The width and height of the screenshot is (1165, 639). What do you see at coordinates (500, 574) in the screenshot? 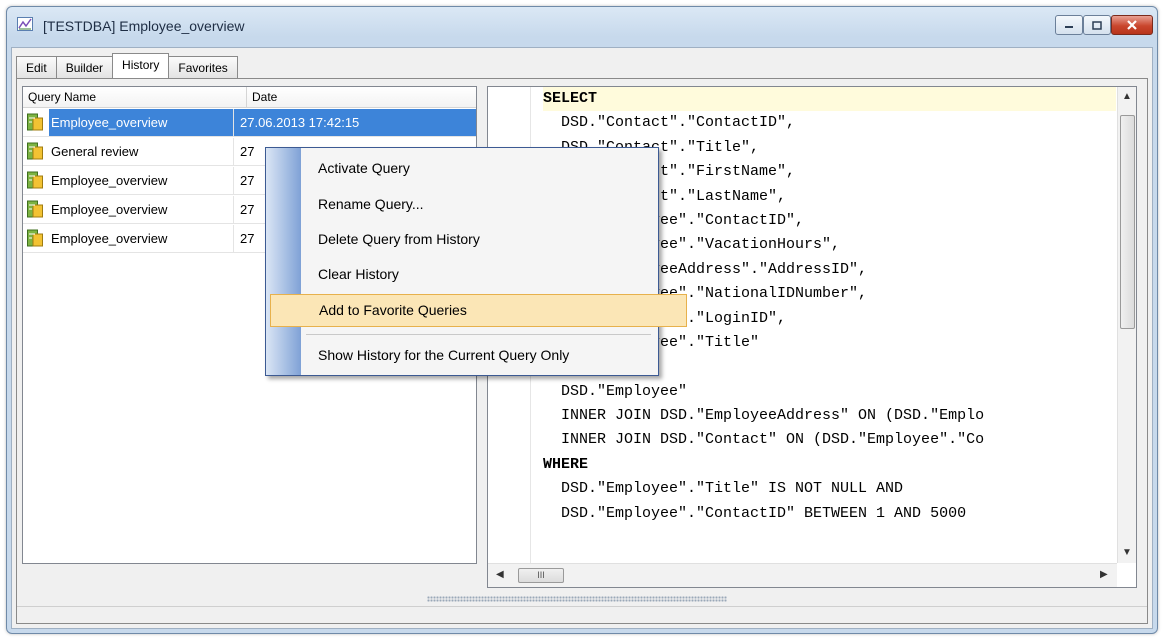
I see `scroll-left-arrow-icon: ◀` at bounding box center [500, 574].